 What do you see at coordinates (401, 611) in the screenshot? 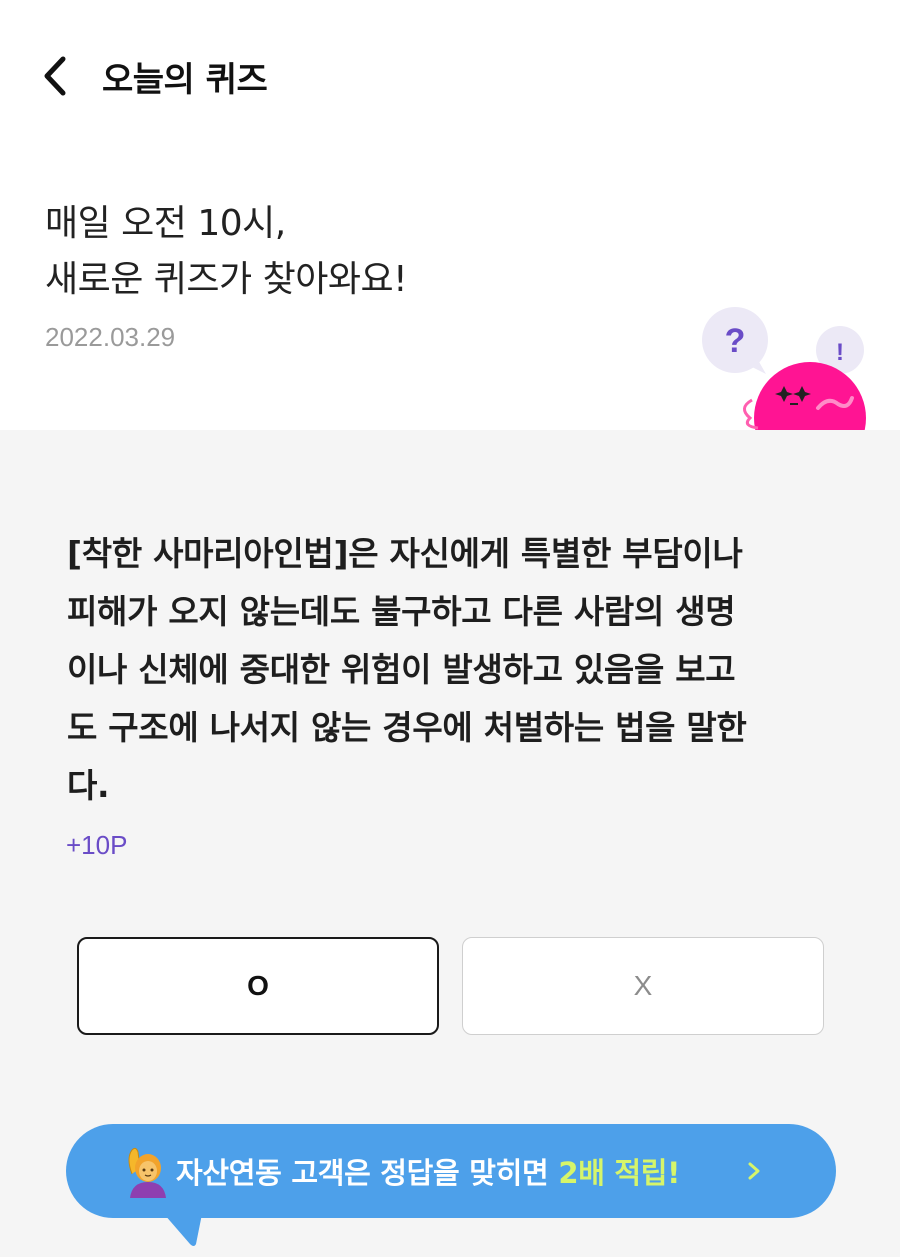
I see `question-line: 피해가 오지 않는데도 불구하고 다른 사람의 생명` at bounding box center [401, 611].